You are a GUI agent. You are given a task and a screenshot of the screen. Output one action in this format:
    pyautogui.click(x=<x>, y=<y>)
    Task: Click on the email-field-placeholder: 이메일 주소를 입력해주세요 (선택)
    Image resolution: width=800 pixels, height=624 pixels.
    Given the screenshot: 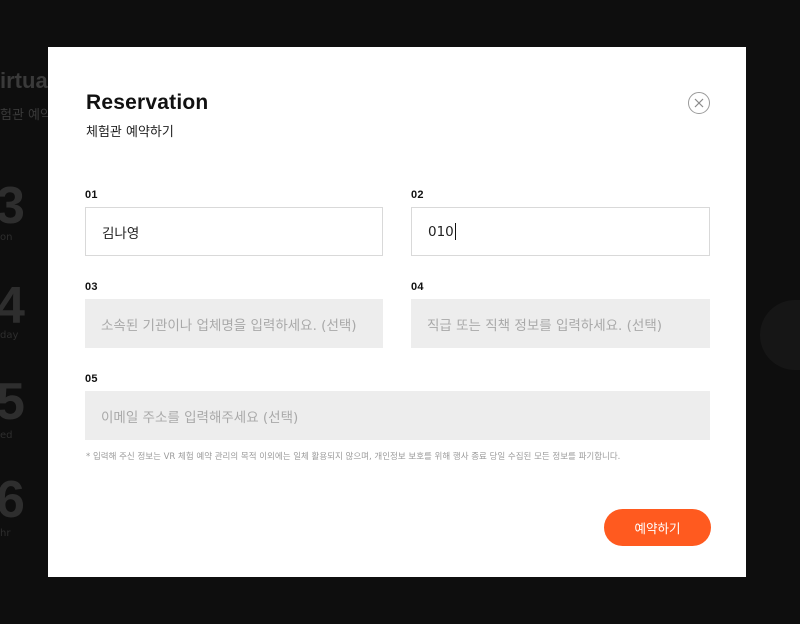 What is the action you would take?
    pyautogui.click(x=200, y=417)
    